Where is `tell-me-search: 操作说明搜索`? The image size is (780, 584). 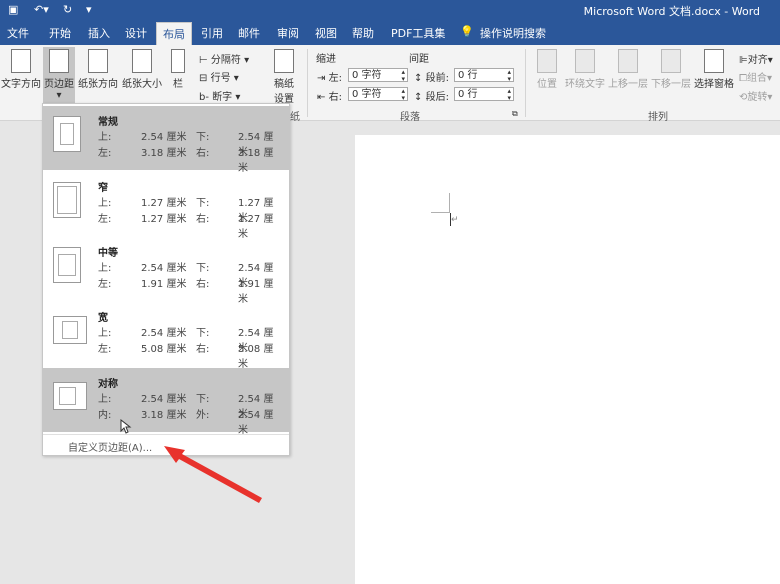 tell-me-search: 操作说明搜索 is located at coordinates (513, 33).